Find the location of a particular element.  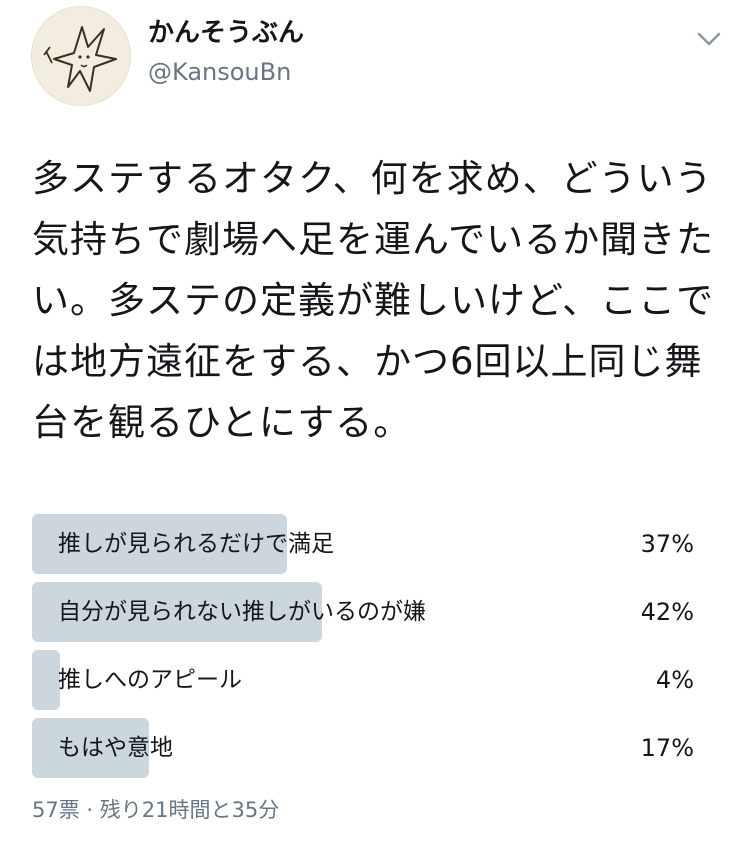

poll-option-label: 推しが見られるだけで満足 is located at coordinates (196, 544).